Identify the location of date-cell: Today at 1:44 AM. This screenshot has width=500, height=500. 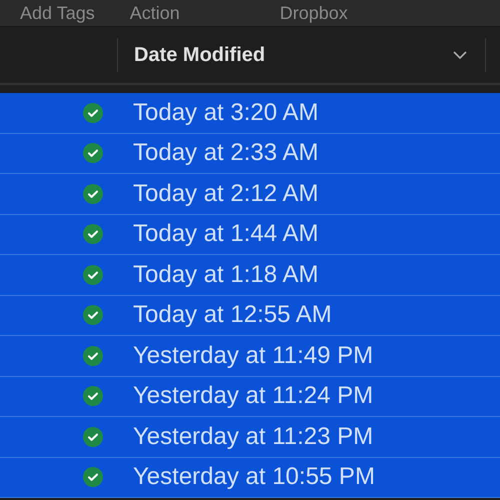
(225, 234).